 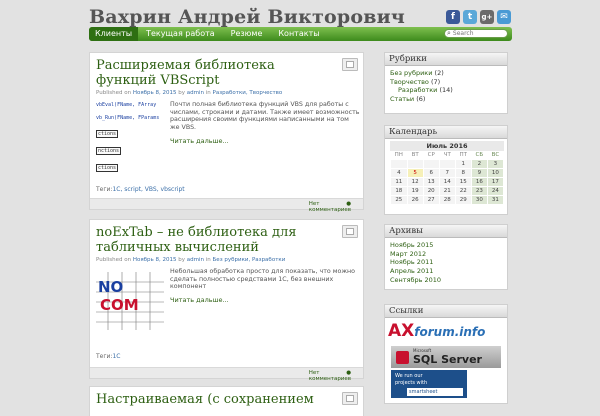 I want to click on archive-link: Сентябрь 2010, so click(x=415, y=280).